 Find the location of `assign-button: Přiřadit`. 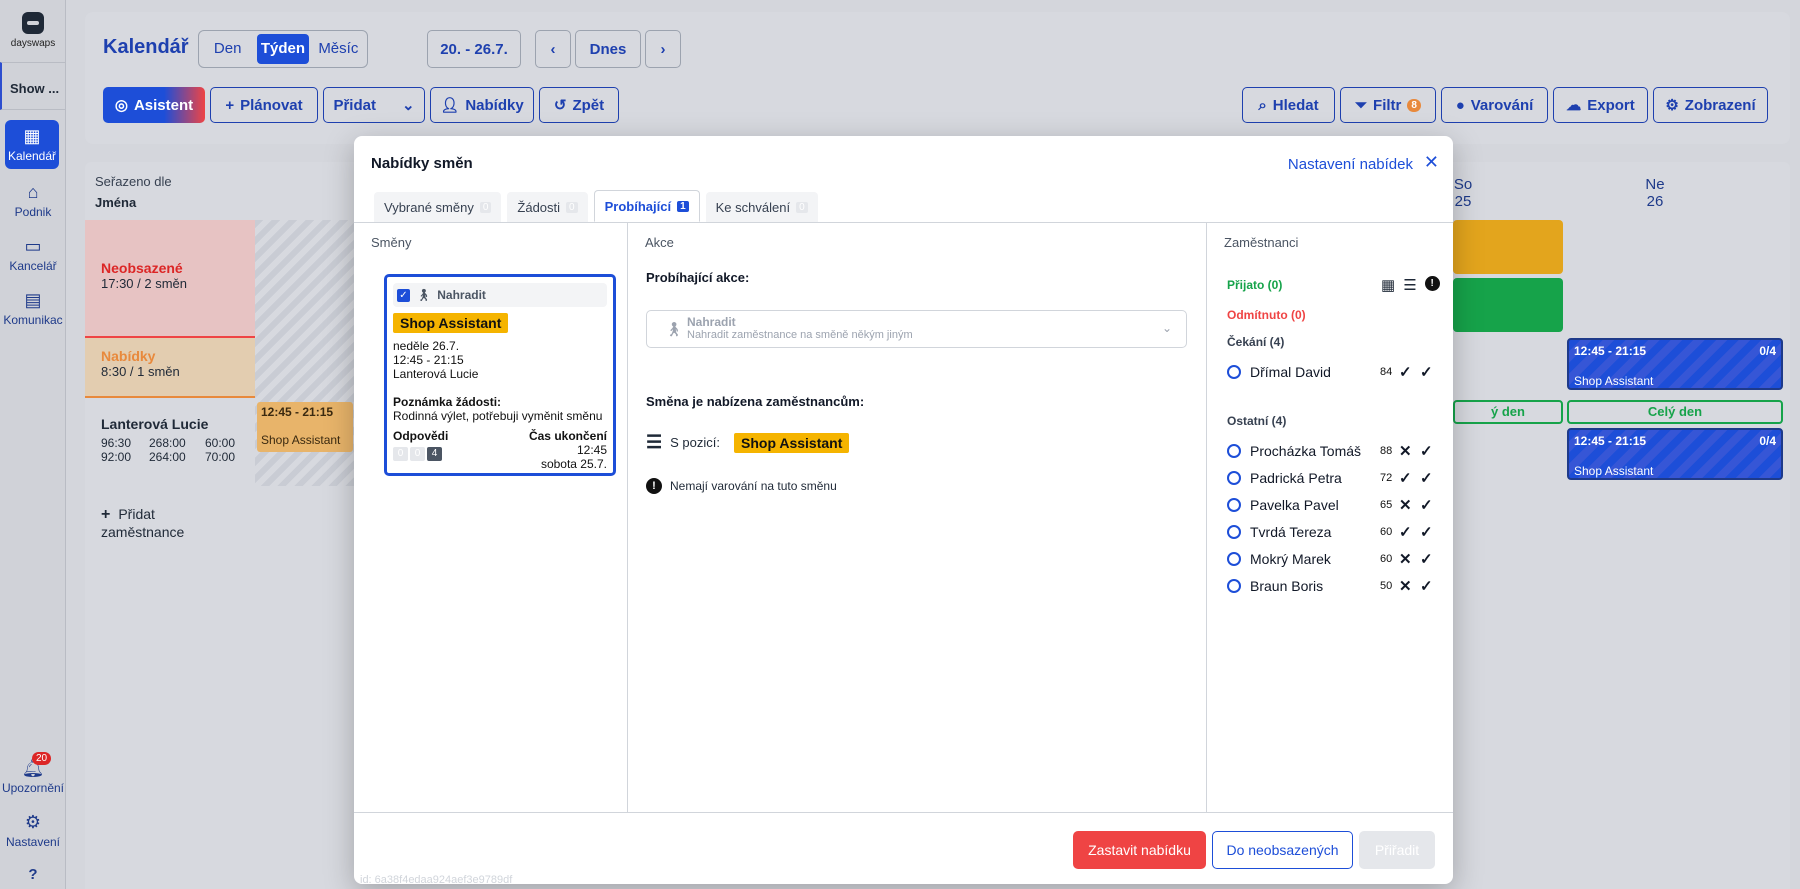

assign-button: Přiřadit is located at coordinates (1397, 850).